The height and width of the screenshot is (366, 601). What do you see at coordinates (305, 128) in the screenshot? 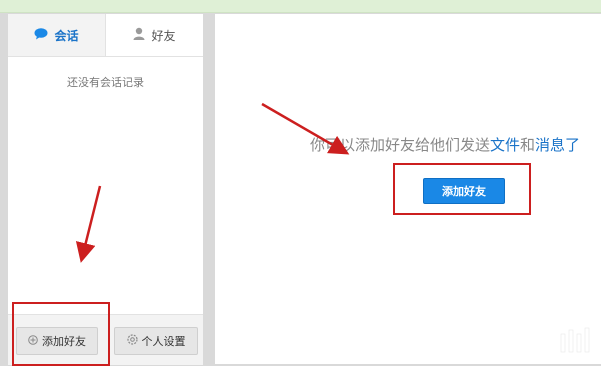
I see `arrow-to-main-button` at bounding box center [305, 128].